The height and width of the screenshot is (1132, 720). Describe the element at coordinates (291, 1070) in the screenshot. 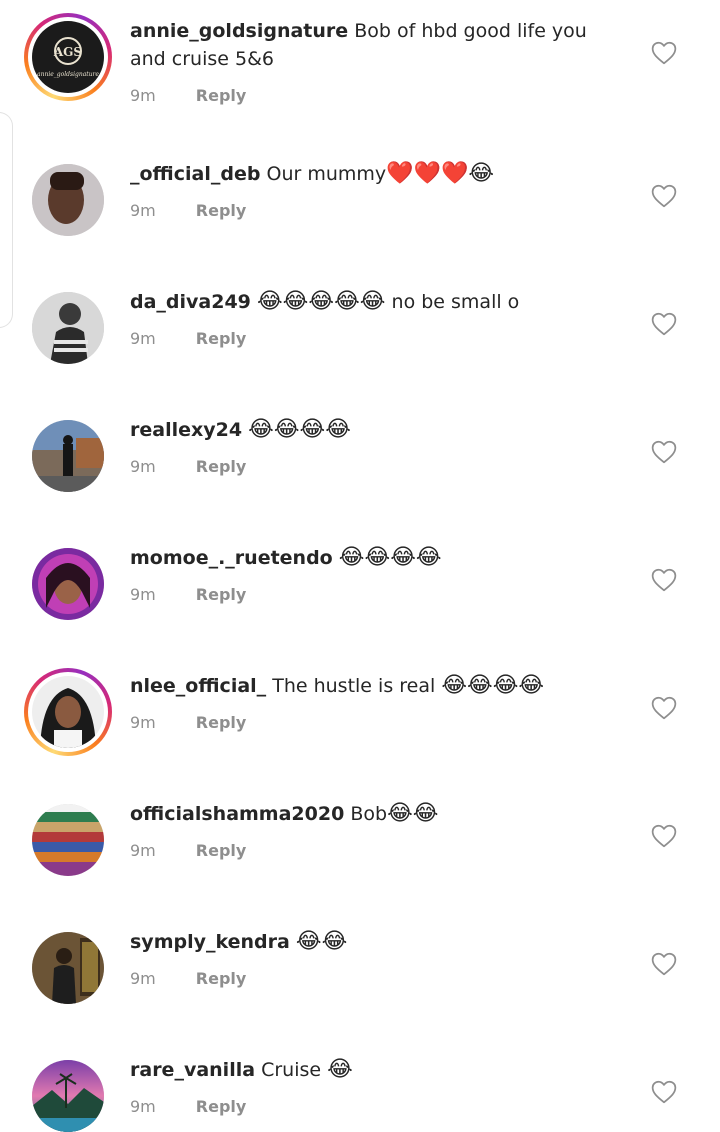

I see `comment-text: Cruise` at that location.